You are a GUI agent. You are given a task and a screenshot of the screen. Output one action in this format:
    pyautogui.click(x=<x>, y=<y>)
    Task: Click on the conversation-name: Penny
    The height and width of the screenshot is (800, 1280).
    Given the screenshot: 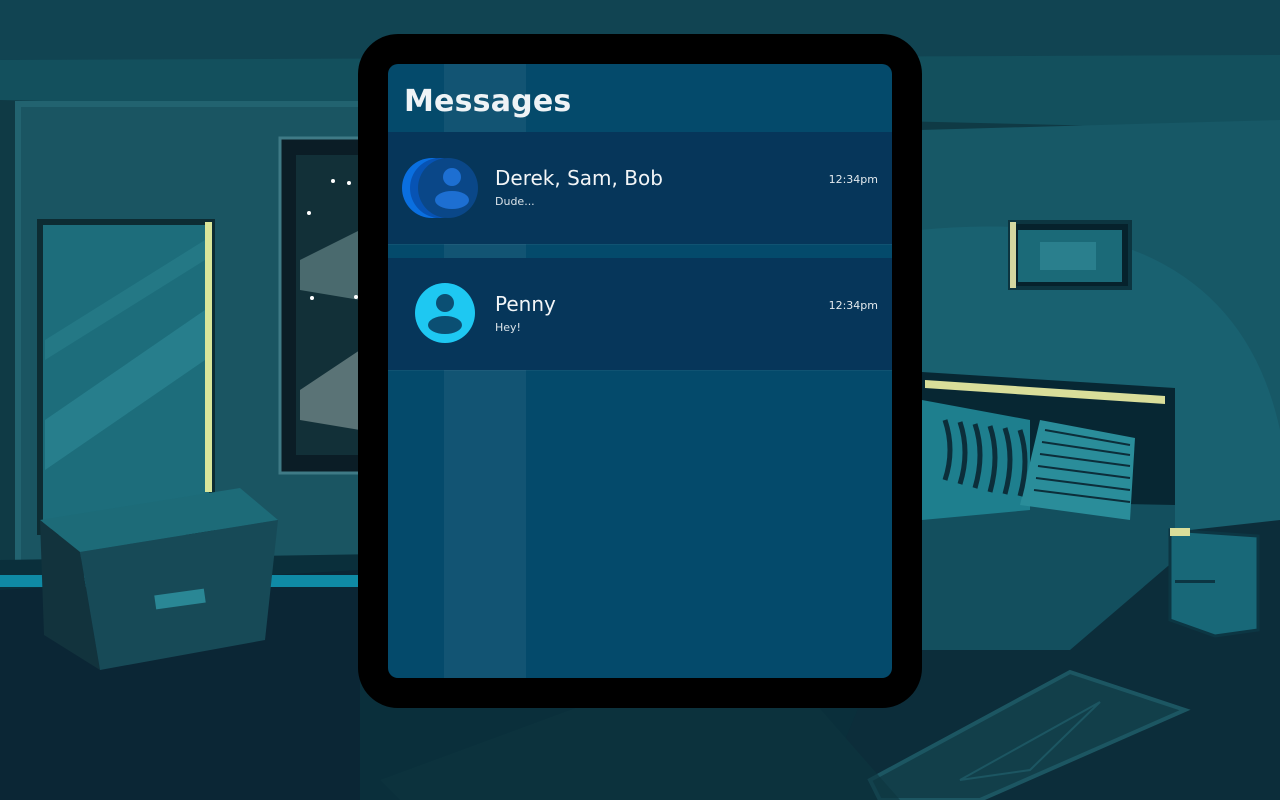 What is the action you would take?
    pyautogui.click(x=525, y=304)
    